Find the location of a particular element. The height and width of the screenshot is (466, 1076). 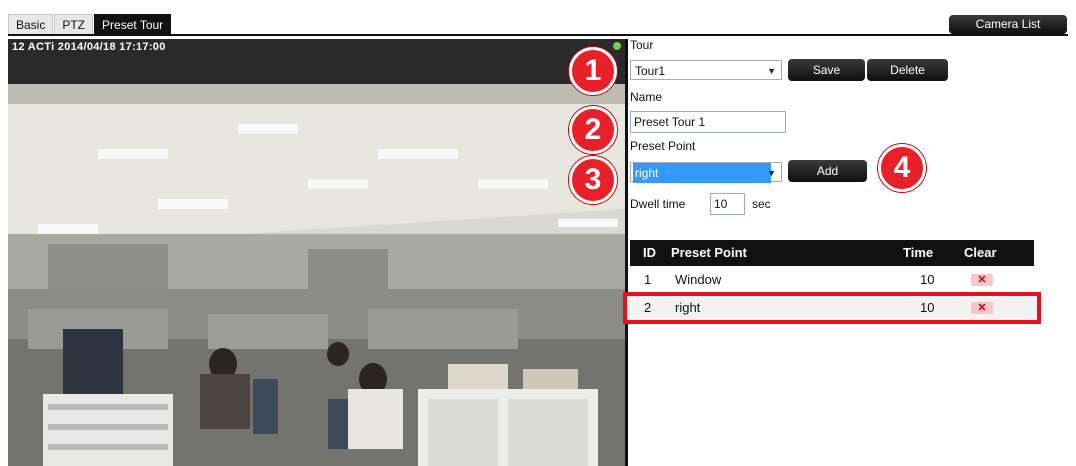

row-preset-point: right is located at coordinates (688, 307).